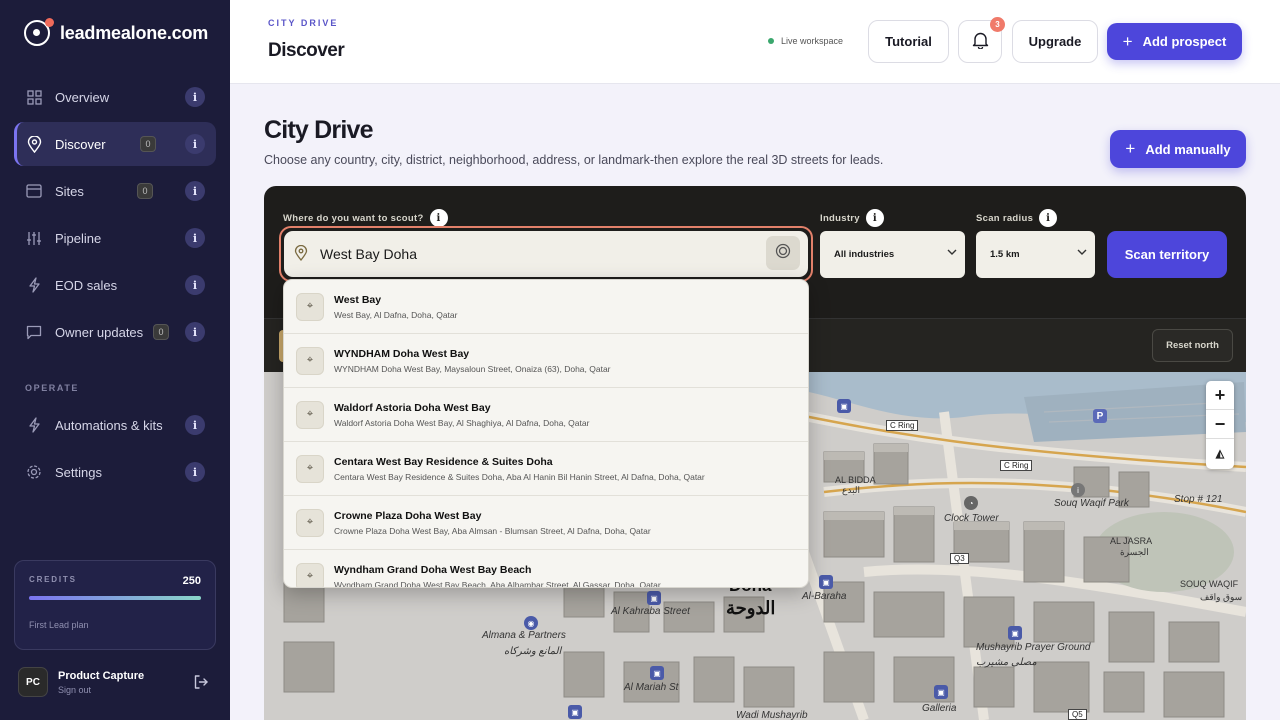  I want to click on page-title: Discover, so click(306, 50).